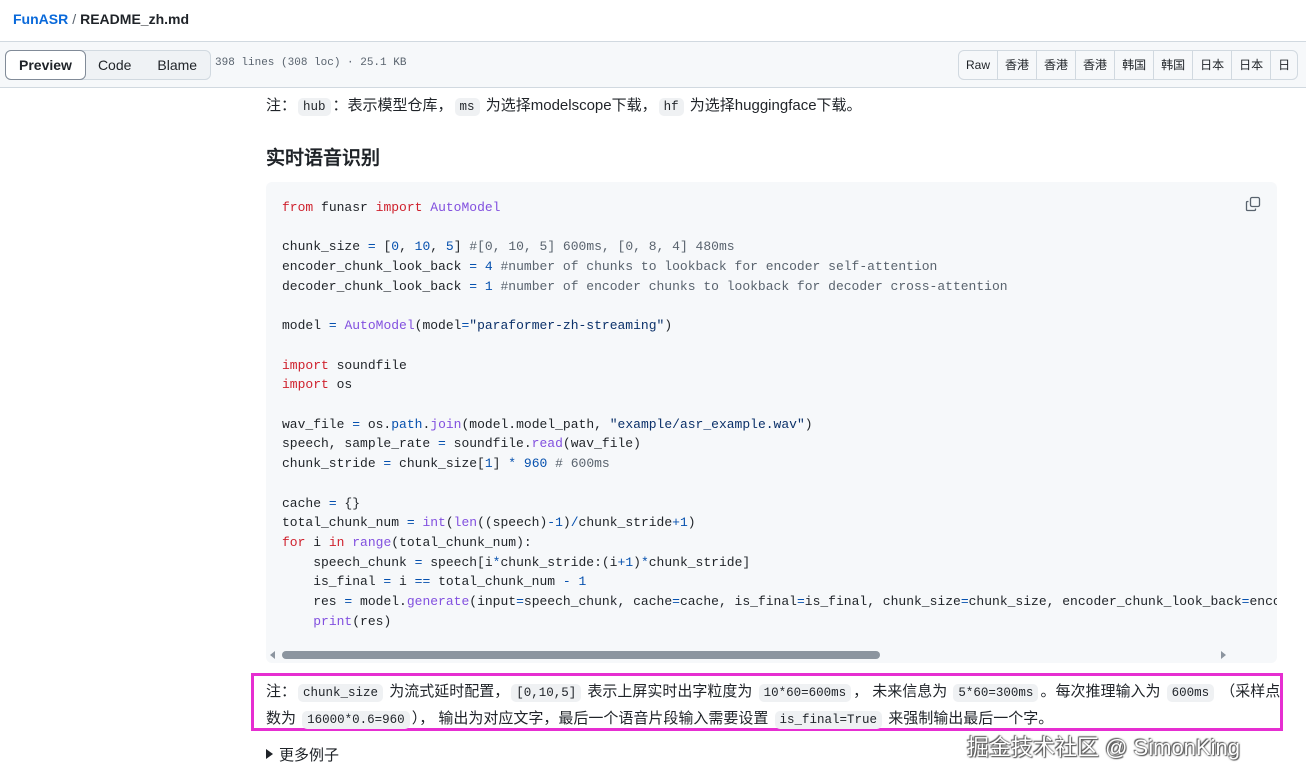 This screenshot has height=781, width=1306. Describe the element at coordinates (352, 621) in the screenshot. I see `code-line: print(res)` at that location.